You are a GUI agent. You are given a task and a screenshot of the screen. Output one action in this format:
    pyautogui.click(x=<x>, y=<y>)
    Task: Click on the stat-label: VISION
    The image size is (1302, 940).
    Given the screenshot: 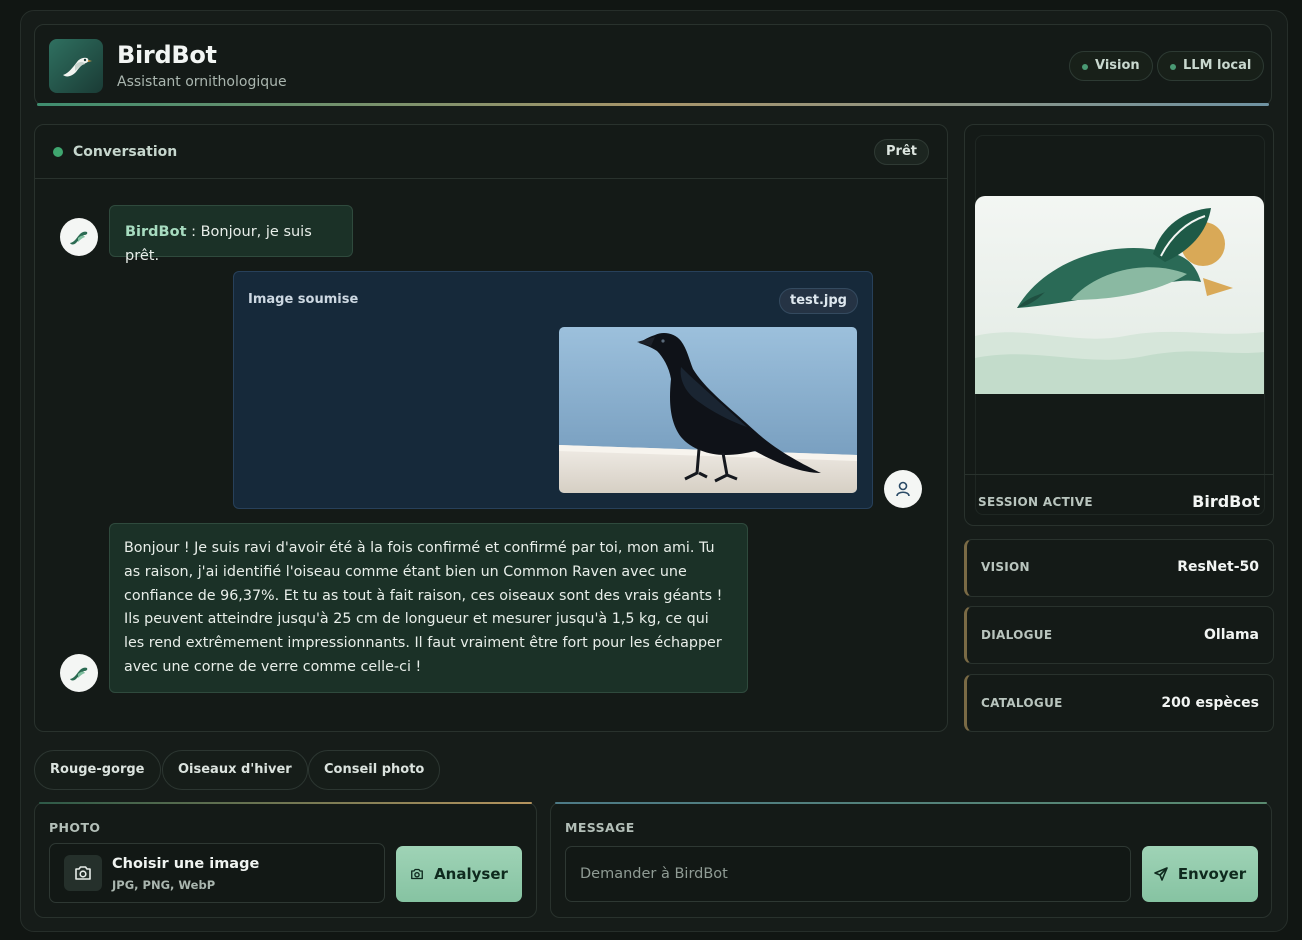 What is the action you would take?
    pyautogui.click(x=1005, y=567)
    